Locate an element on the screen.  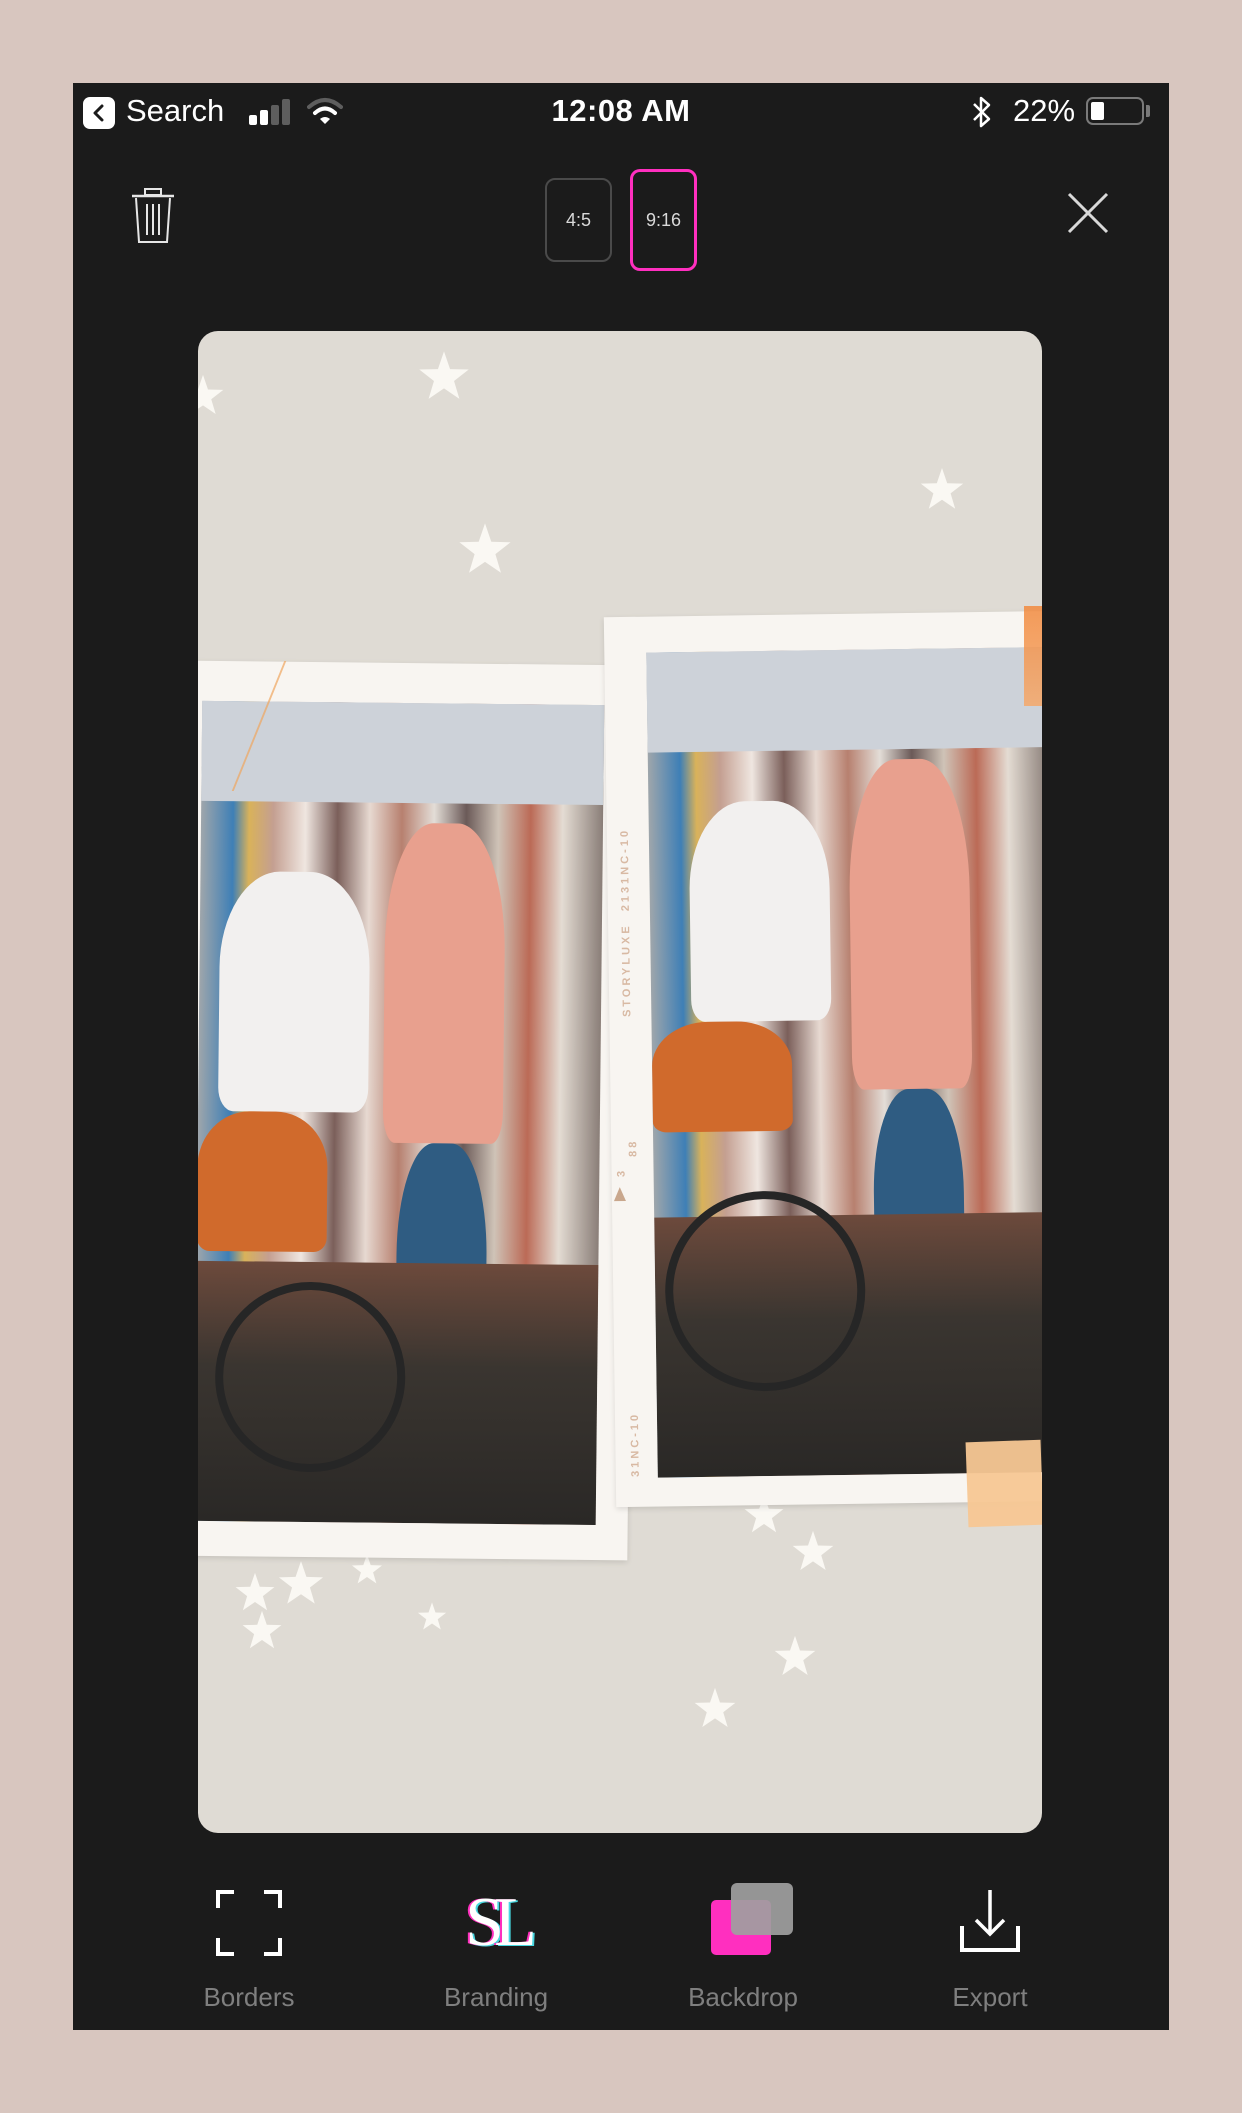
aspect-ratio-9-16-button: 9:16 is located at coordinates (663, 220).